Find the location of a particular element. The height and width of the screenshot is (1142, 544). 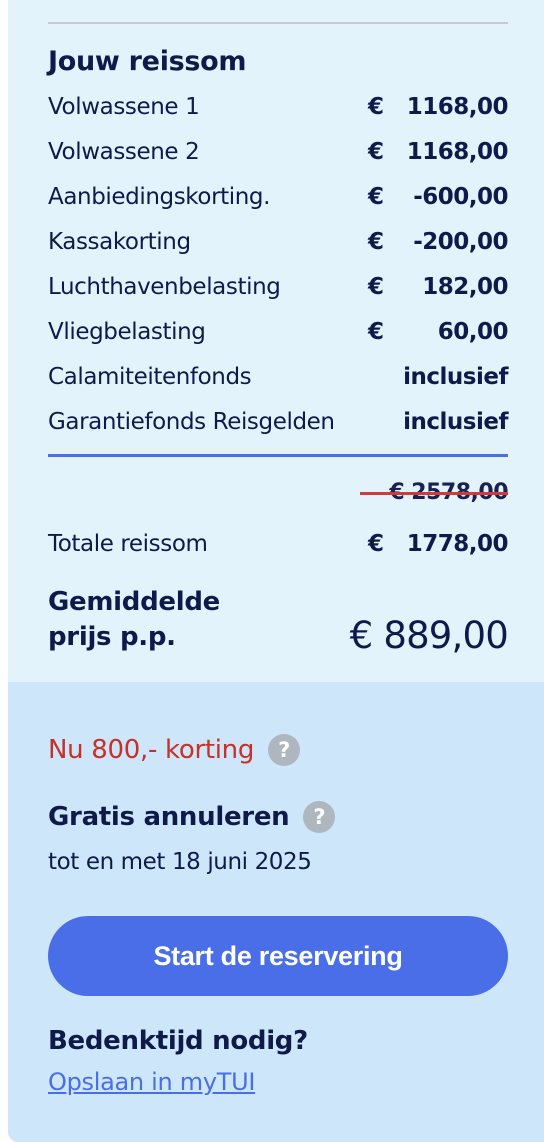

price-line-amount: -200,00 is located at coordinates (460, 241).